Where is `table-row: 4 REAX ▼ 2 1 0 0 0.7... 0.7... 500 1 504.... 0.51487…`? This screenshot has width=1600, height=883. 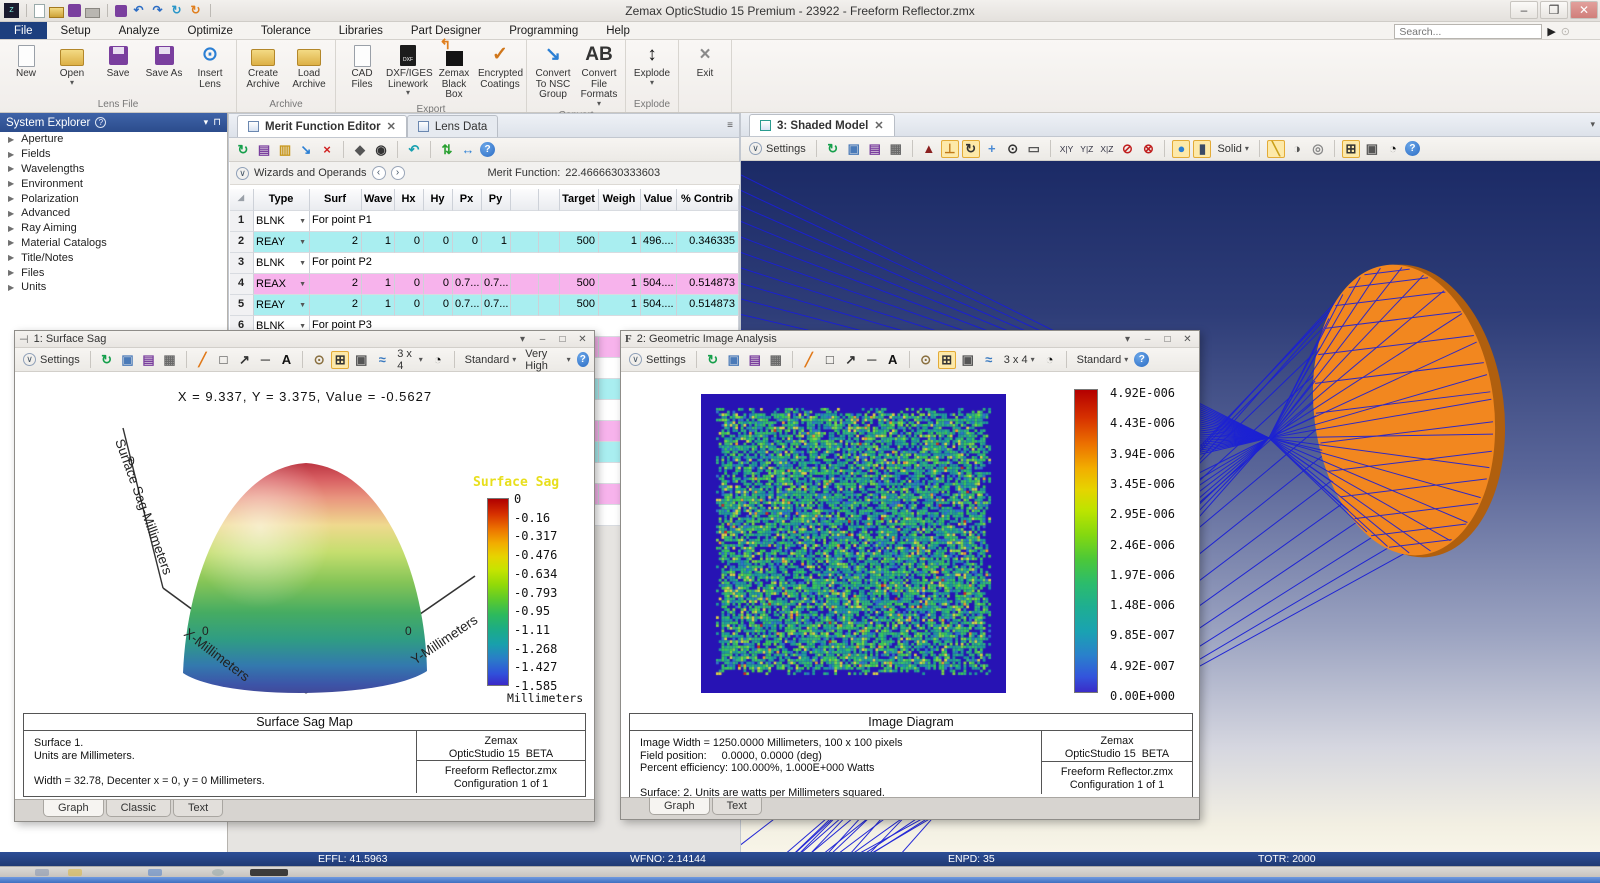
table-row: 4 REAX ▼ 2 1 0 0 0.7... 0.7... 500 1 504.... 0.51487… is located at coordinates (484, 284).